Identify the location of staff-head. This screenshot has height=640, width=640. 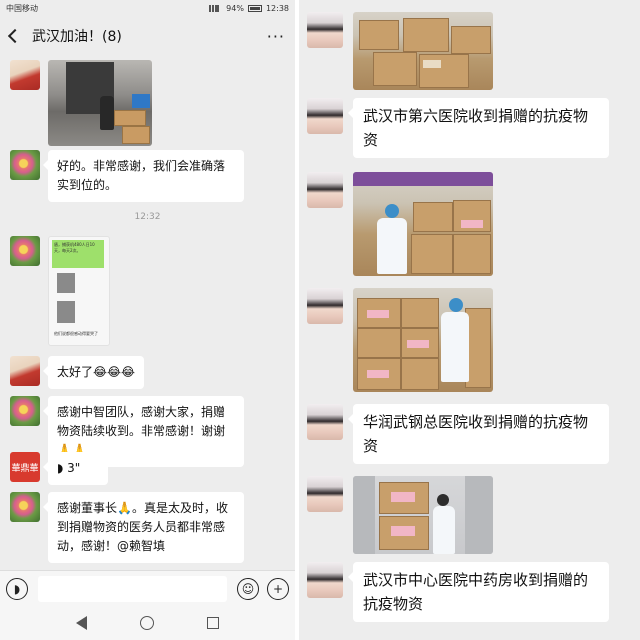
(443, 500).